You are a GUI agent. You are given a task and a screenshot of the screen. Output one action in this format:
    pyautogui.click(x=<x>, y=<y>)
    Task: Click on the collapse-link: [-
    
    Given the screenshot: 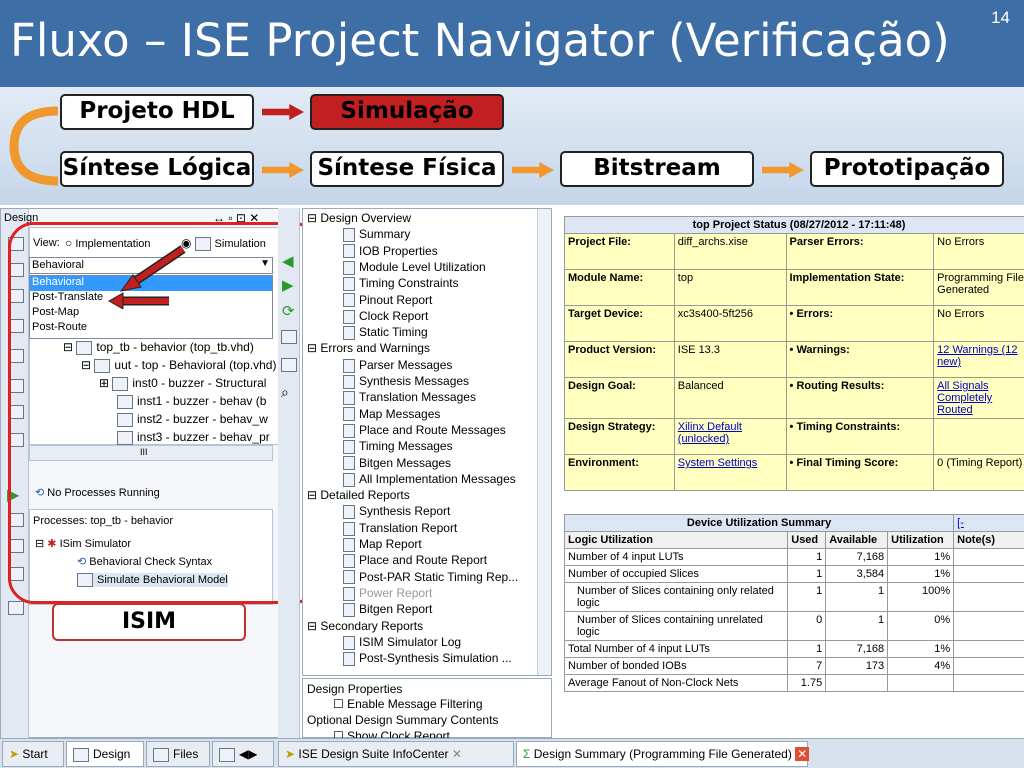 What is the action you would take?
    pyautogui.click(x=988, y=523)
    